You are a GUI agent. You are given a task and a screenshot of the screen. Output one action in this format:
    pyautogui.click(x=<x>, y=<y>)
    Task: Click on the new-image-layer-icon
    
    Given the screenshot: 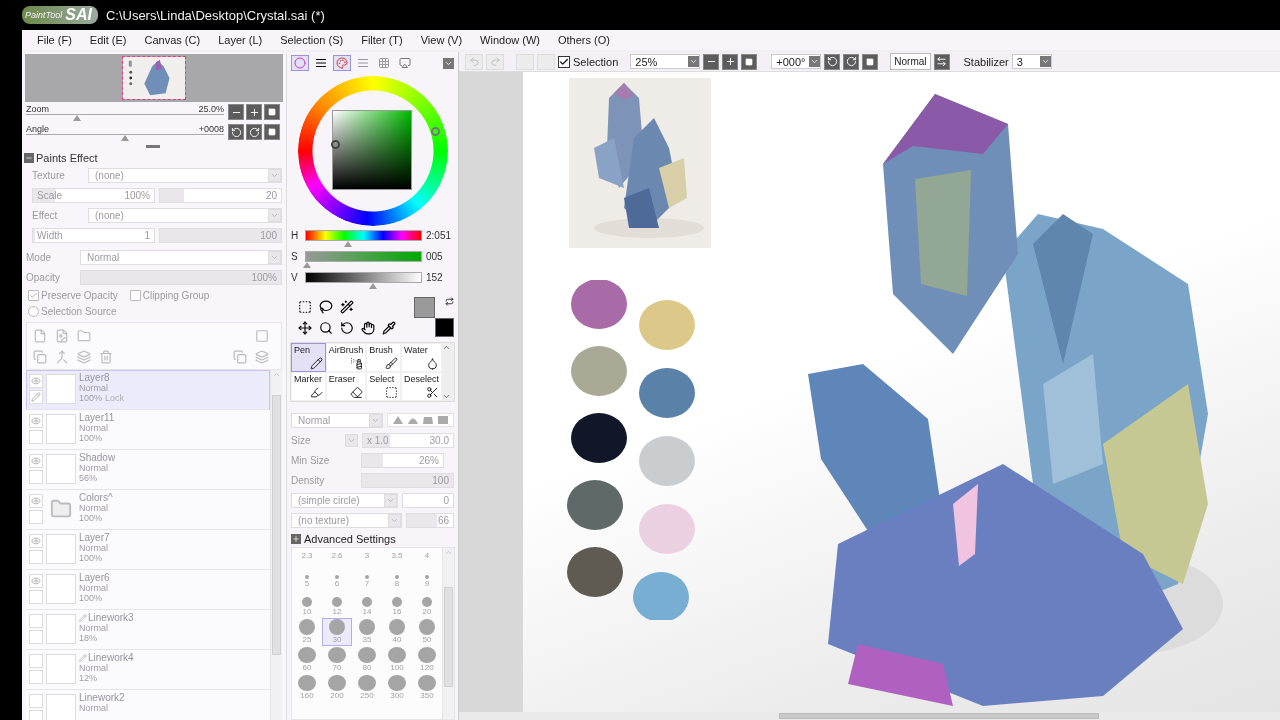 What is the action you would take?
    pyautogui.click(x=62, y=336)
    